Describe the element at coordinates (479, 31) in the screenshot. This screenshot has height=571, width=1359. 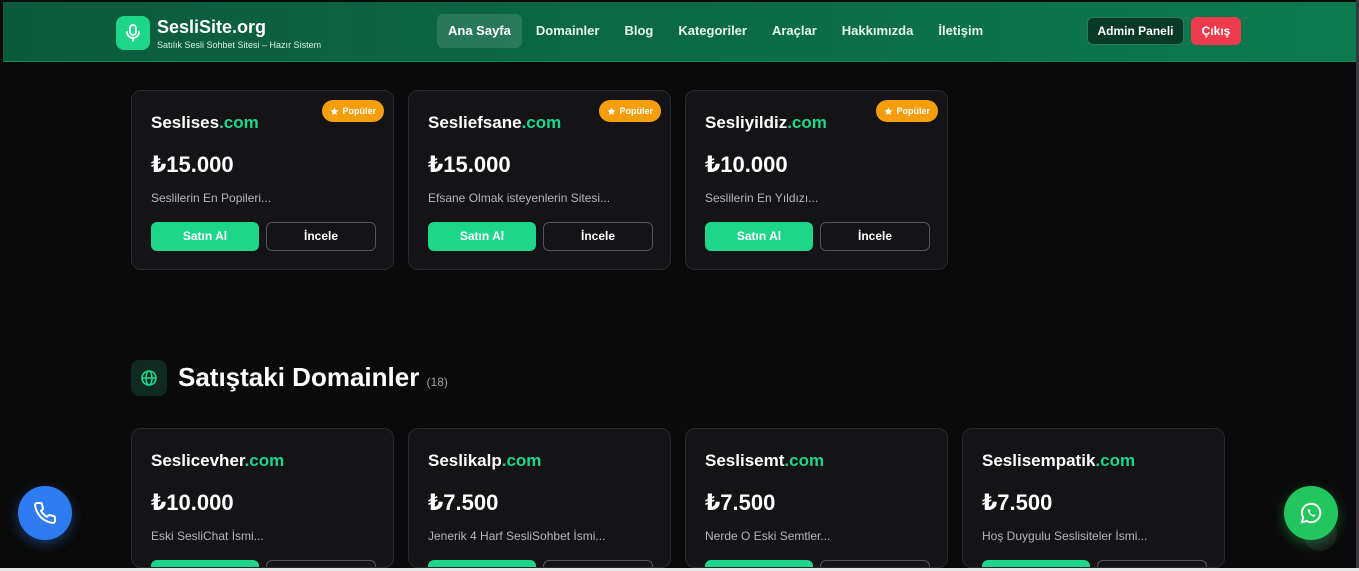
I see `nav-ana-sayfa: Ana Sayfa` at that location.